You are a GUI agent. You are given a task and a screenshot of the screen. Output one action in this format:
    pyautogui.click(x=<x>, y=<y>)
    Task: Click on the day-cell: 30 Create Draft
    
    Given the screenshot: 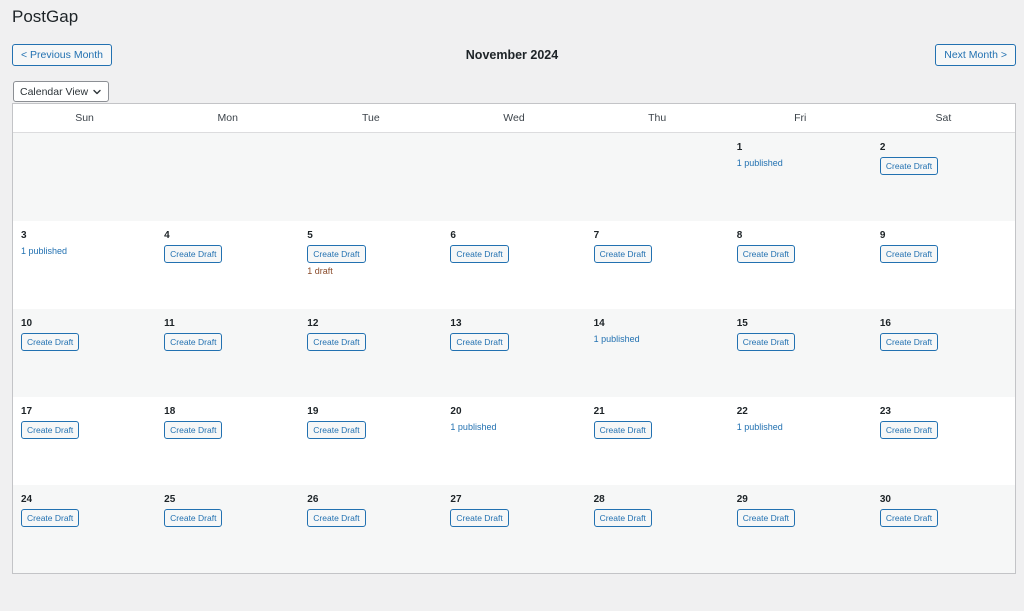 What is the action you would take?
    pyautogui.click(x=943, y=529)
    